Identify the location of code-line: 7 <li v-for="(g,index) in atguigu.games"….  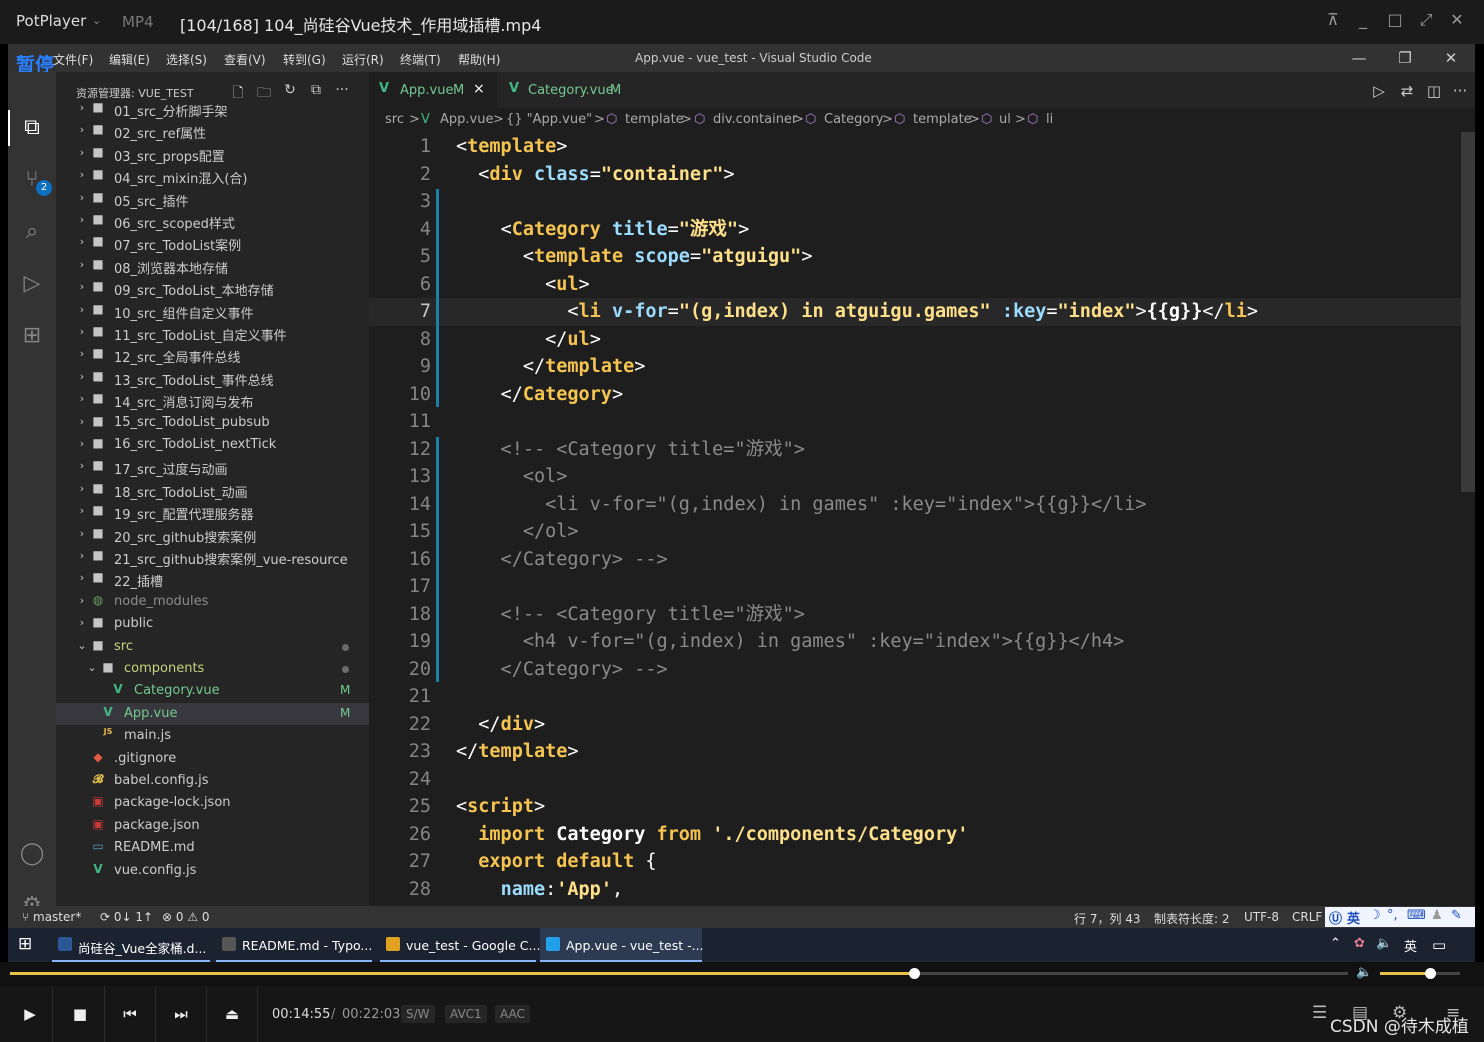
(915, 312).